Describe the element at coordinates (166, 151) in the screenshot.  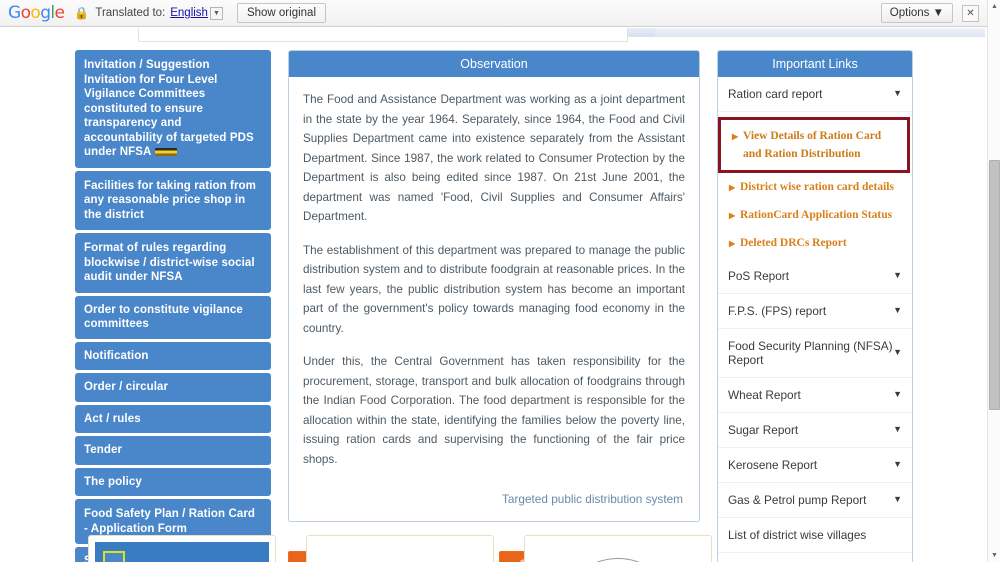
I see `new-ribbon-icon` at that location.